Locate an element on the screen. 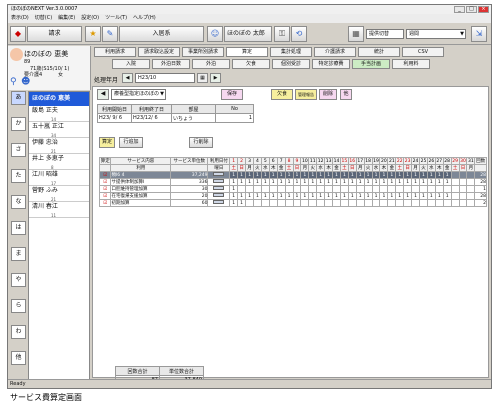  tab-sub-5: 特定診療費 is located at coordinates (331, 64).